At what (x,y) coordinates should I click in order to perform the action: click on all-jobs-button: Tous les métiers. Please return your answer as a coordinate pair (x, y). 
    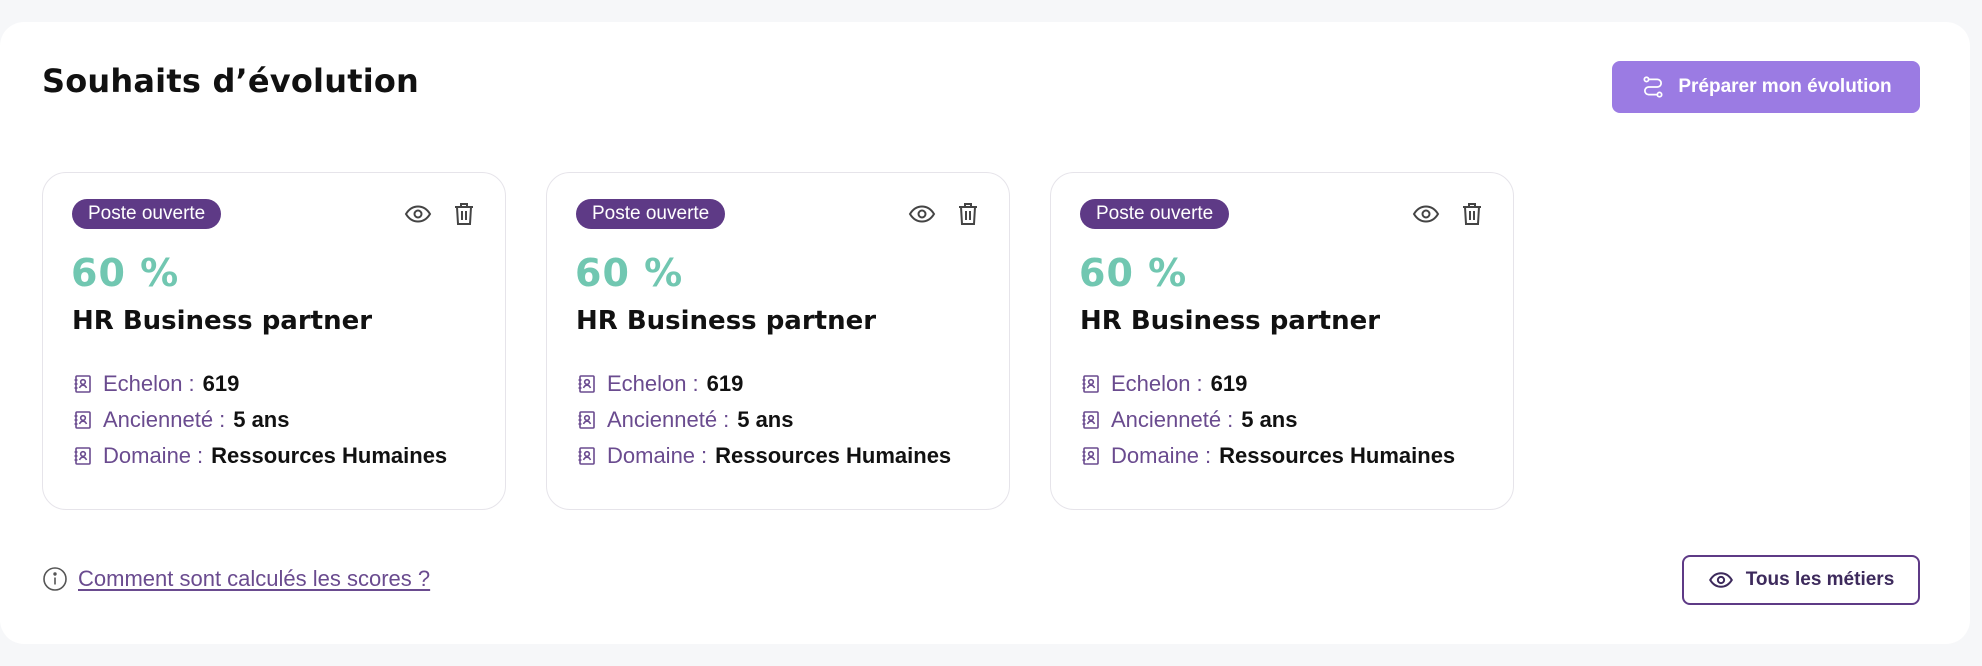
    Looking at the image, I should click on (1801, 580).